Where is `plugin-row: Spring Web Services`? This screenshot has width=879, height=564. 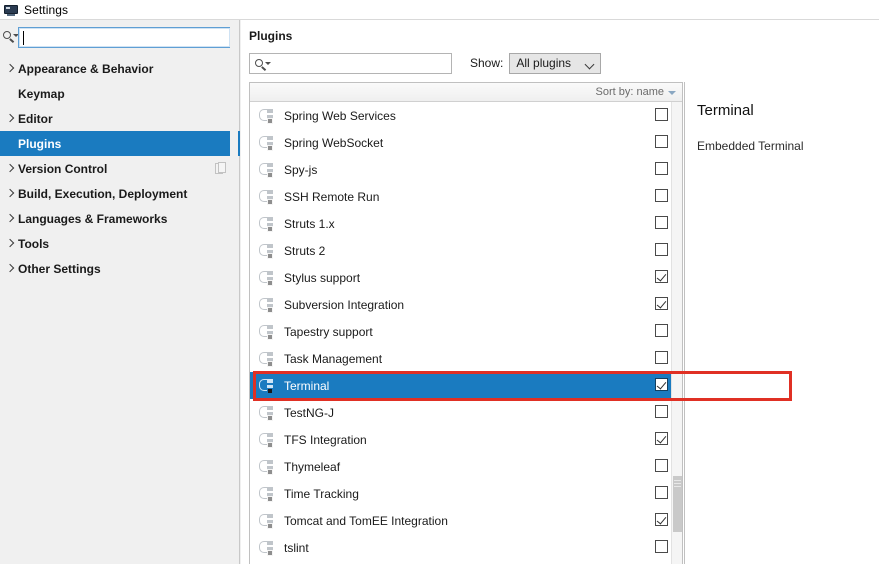
plugin-row: Spring Web Services is located at coordinates (466, 115).